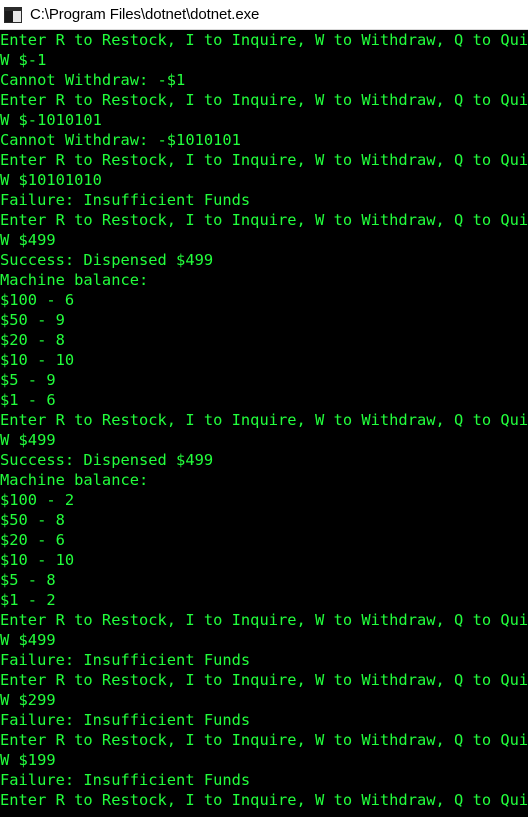 The width and height of the screenshot is (528, 817). Describe the element at coordinates (28, 760) in the screenshot. I see `console-line: W $199` at that location.